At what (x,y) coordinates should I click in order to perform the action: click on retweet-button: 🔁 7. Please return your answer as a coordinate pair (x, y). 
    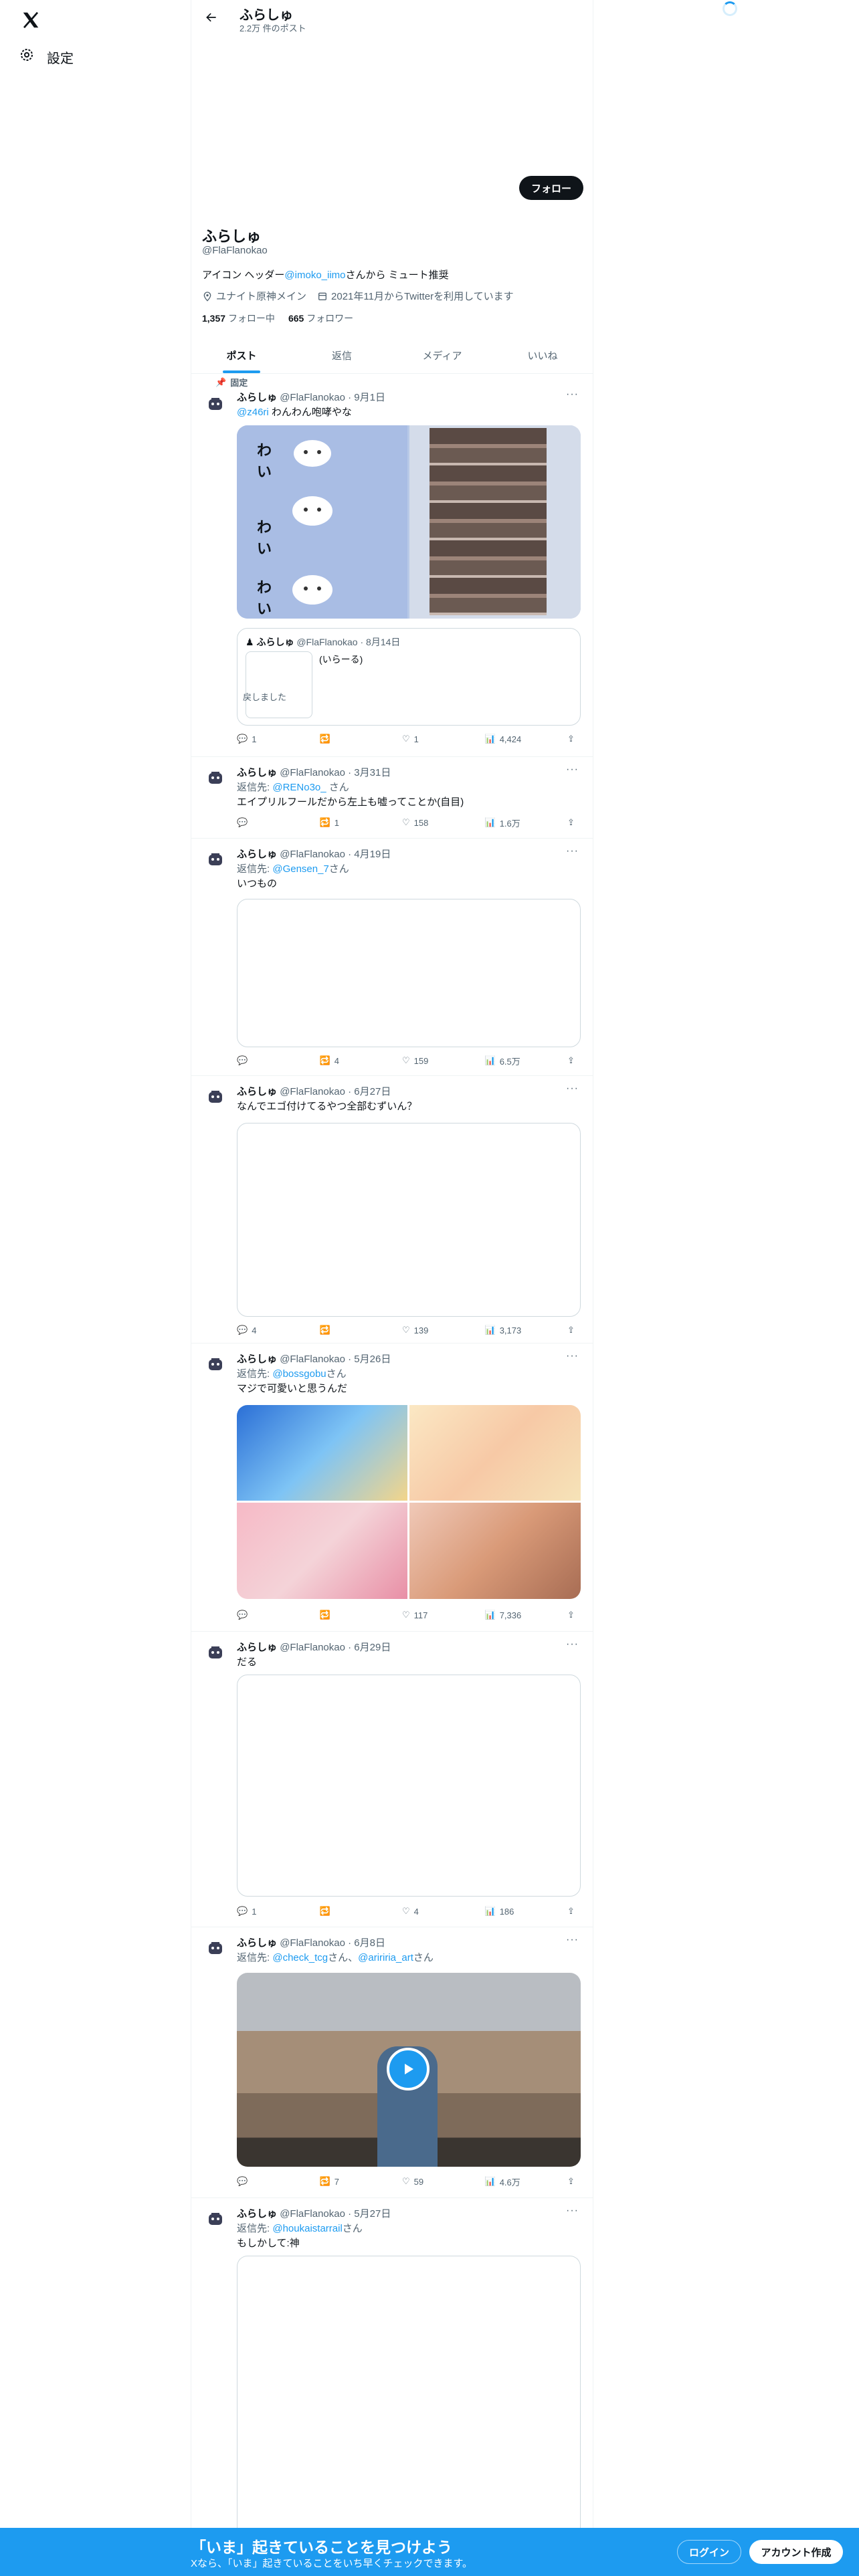
    Looking at the image, I should click on (340, 2181).